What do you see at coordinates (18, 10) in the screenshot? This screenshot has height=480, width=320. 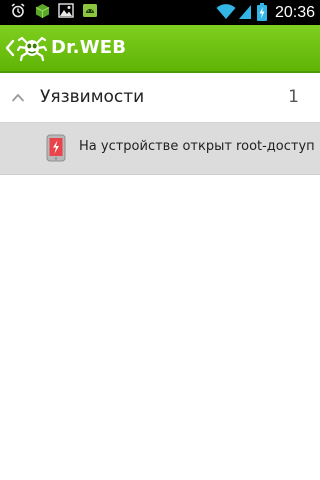 I see `alarm-icon` at bounding box center [18, 10].